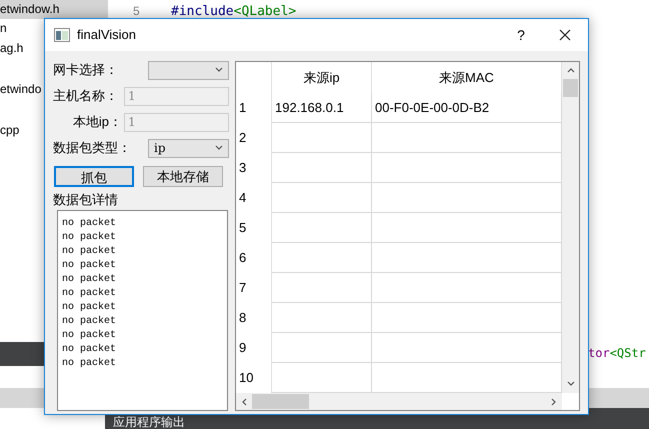  Describe the element at coordinates (254, 168) in the screenshot. I see `row-header: 3` at that location.